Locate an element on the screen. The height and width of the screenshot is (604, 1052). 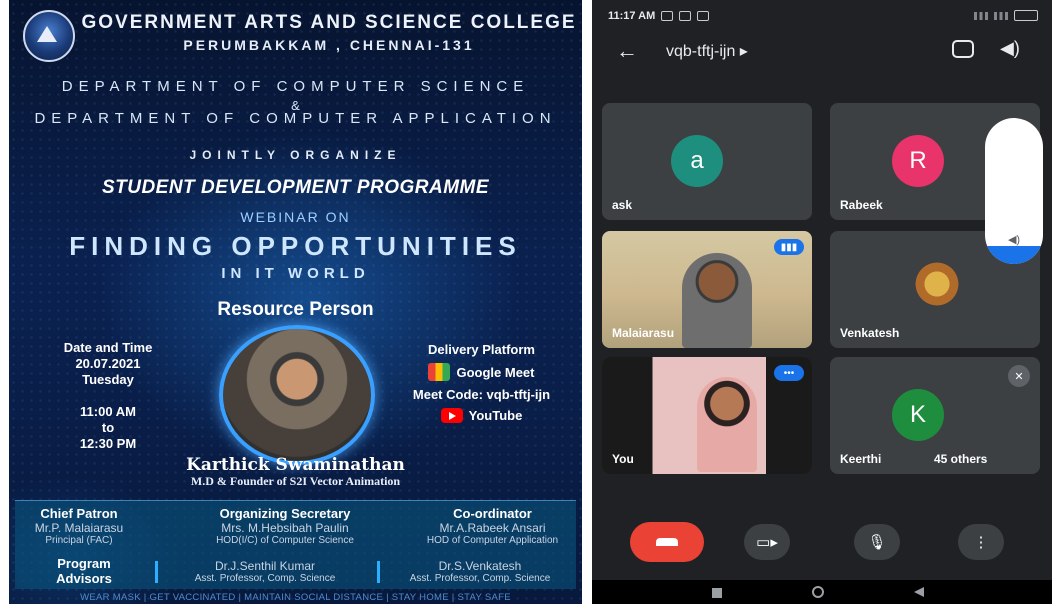
chief-patron-name: Mr.P. Malaiarasu is located at coordinates (79, 528).